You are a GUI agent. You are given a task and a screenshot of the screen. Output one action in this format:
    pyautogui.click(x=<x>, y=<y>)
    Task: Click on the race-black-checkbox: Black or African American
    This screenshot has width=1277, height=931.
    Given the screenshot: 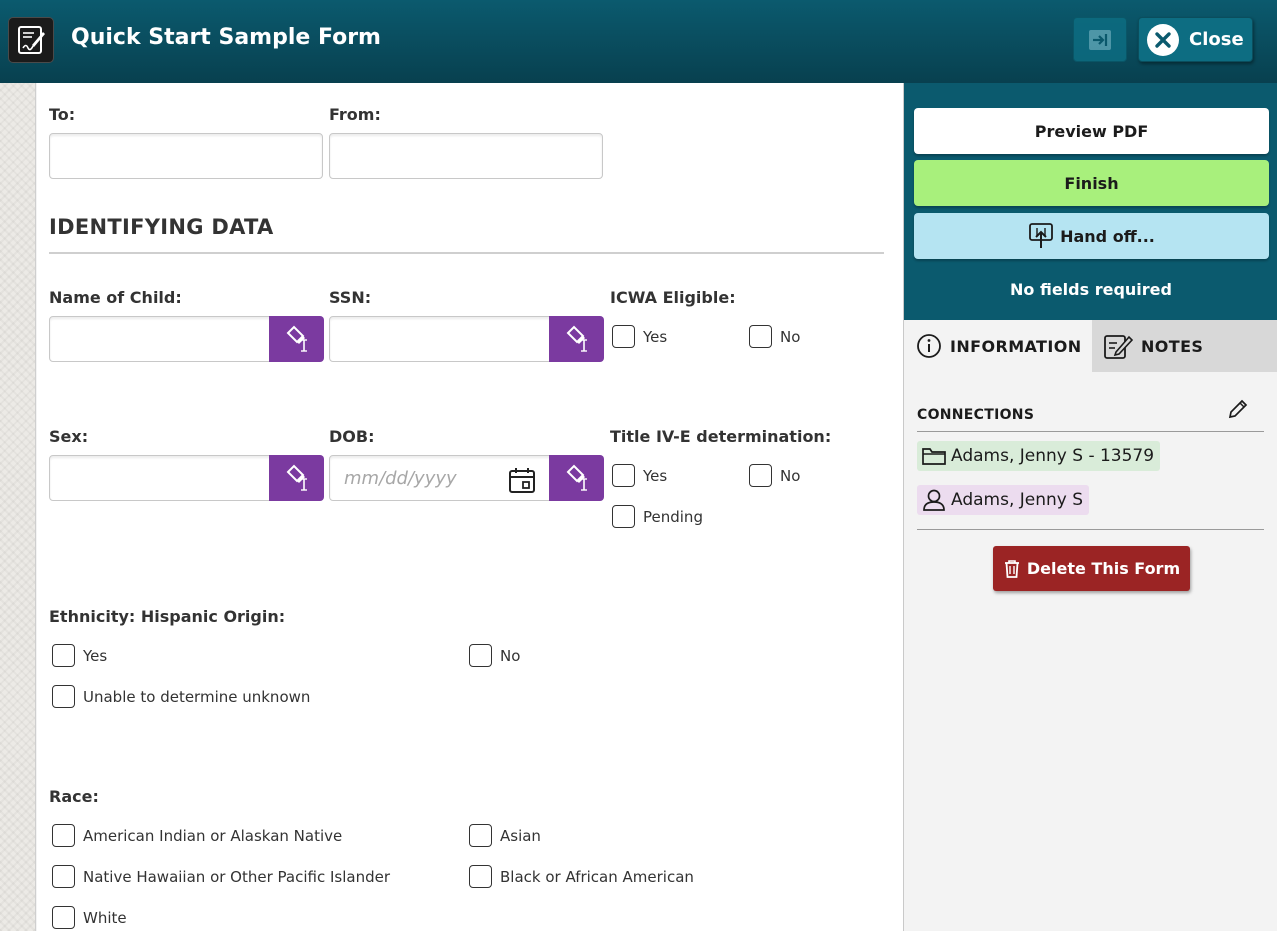 What is the action you would take?
    pyautogui.click(x=581, y=876)
    